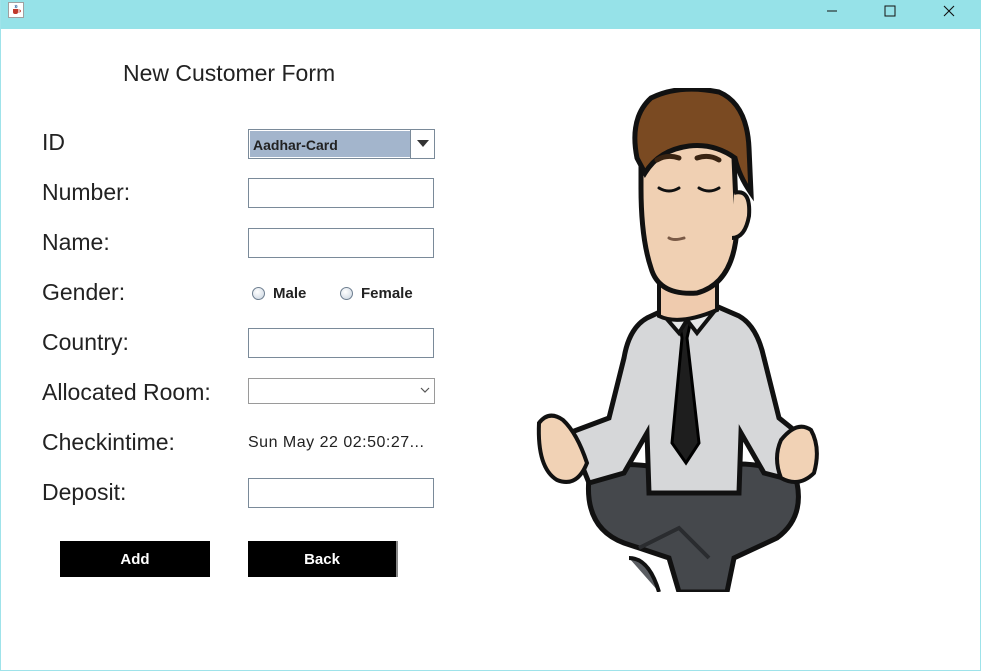 This screenshot has height=671, width=981. I want to click on close-button, so click(949, 11).